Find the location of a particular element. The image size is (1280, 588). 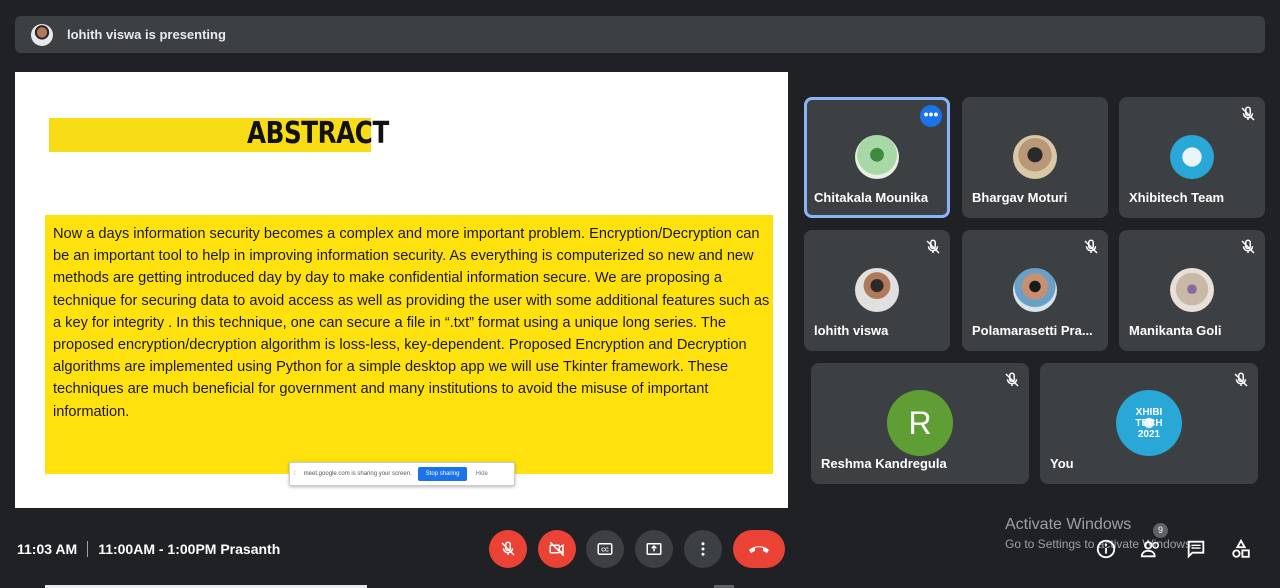

logo-line2: TECH is located at coordinates (1149, 423).